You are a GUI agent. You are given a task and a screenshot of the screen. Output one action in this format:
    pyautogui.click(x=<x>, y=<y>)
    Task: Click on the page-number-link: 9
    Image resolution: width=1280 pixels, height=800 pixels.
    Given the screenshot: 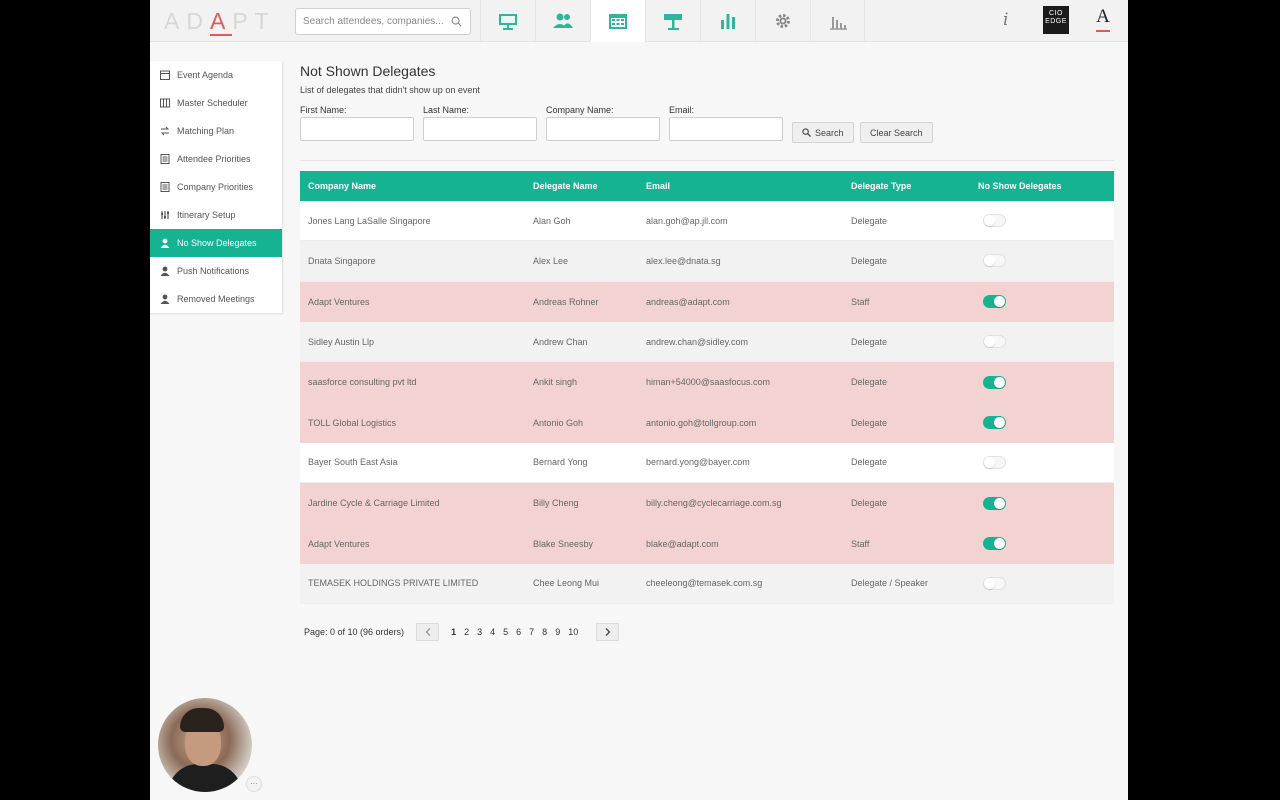 What is the action you would take?
    pyautogui.click(x=557, y=632)
    